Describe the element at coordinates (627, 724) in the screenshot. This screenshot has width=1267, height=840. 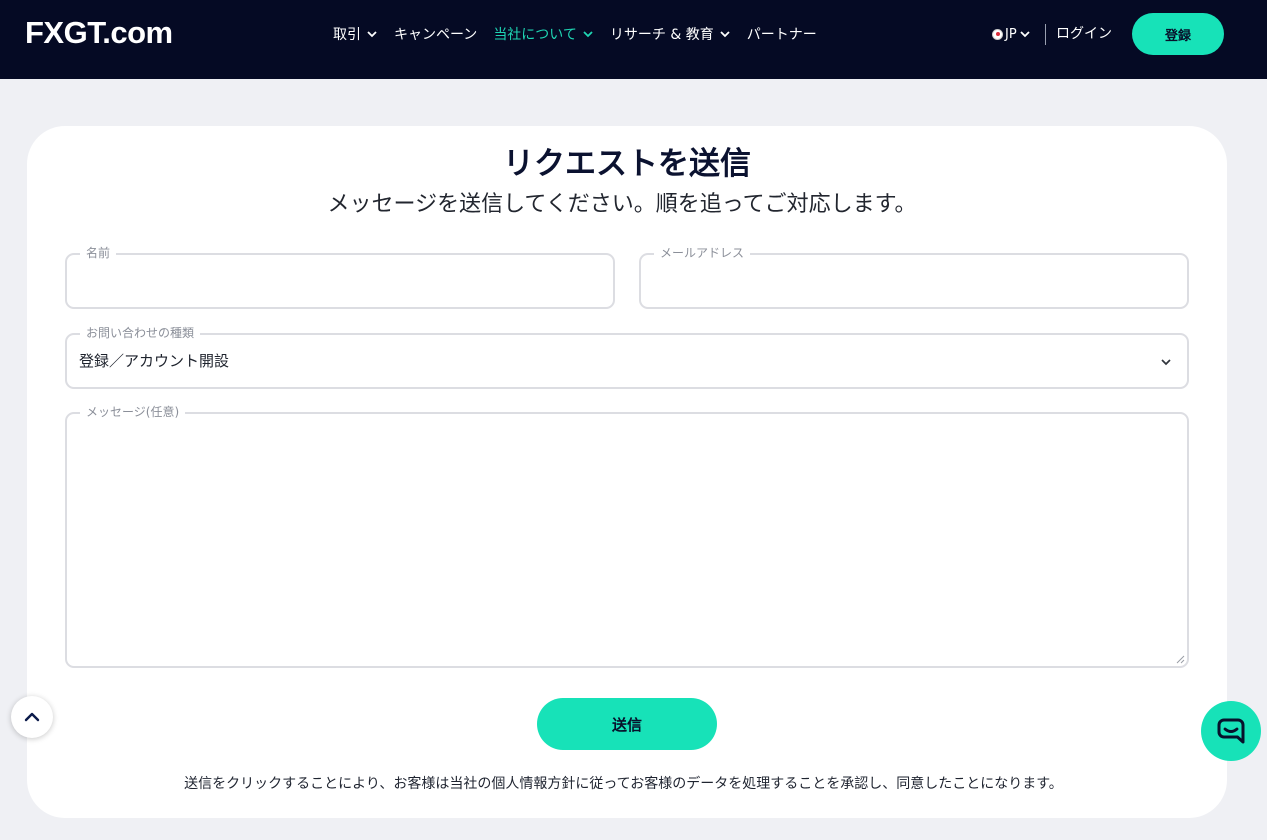
I see `submit-button: 送信` at that location.